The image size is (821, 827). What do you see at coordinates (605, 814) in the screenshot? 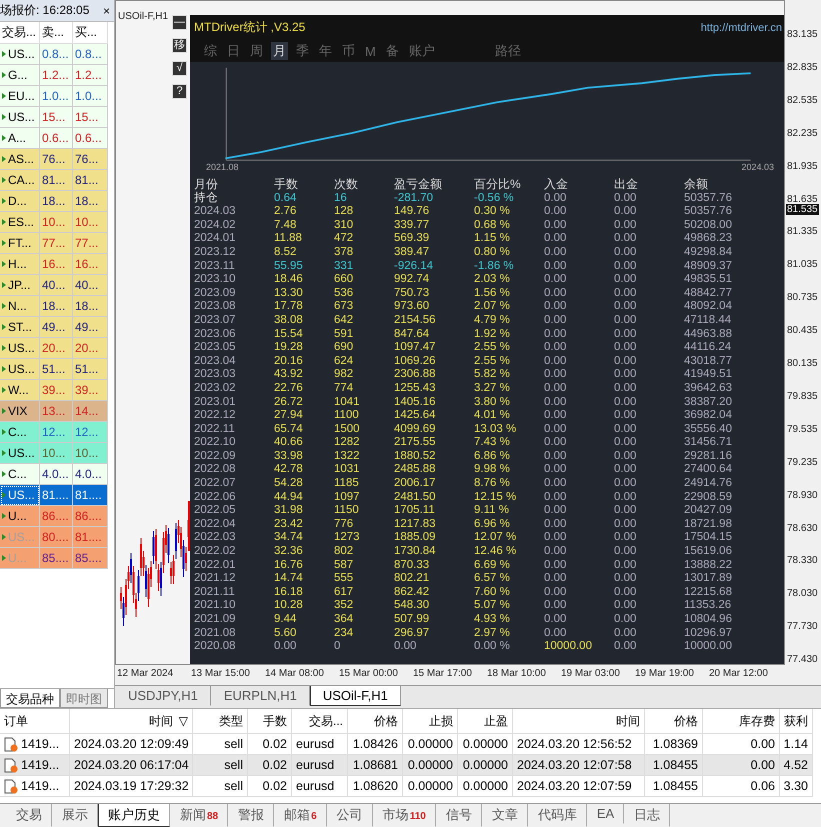
I see `terminal-tab: EA` at bounding box center [605, 814].